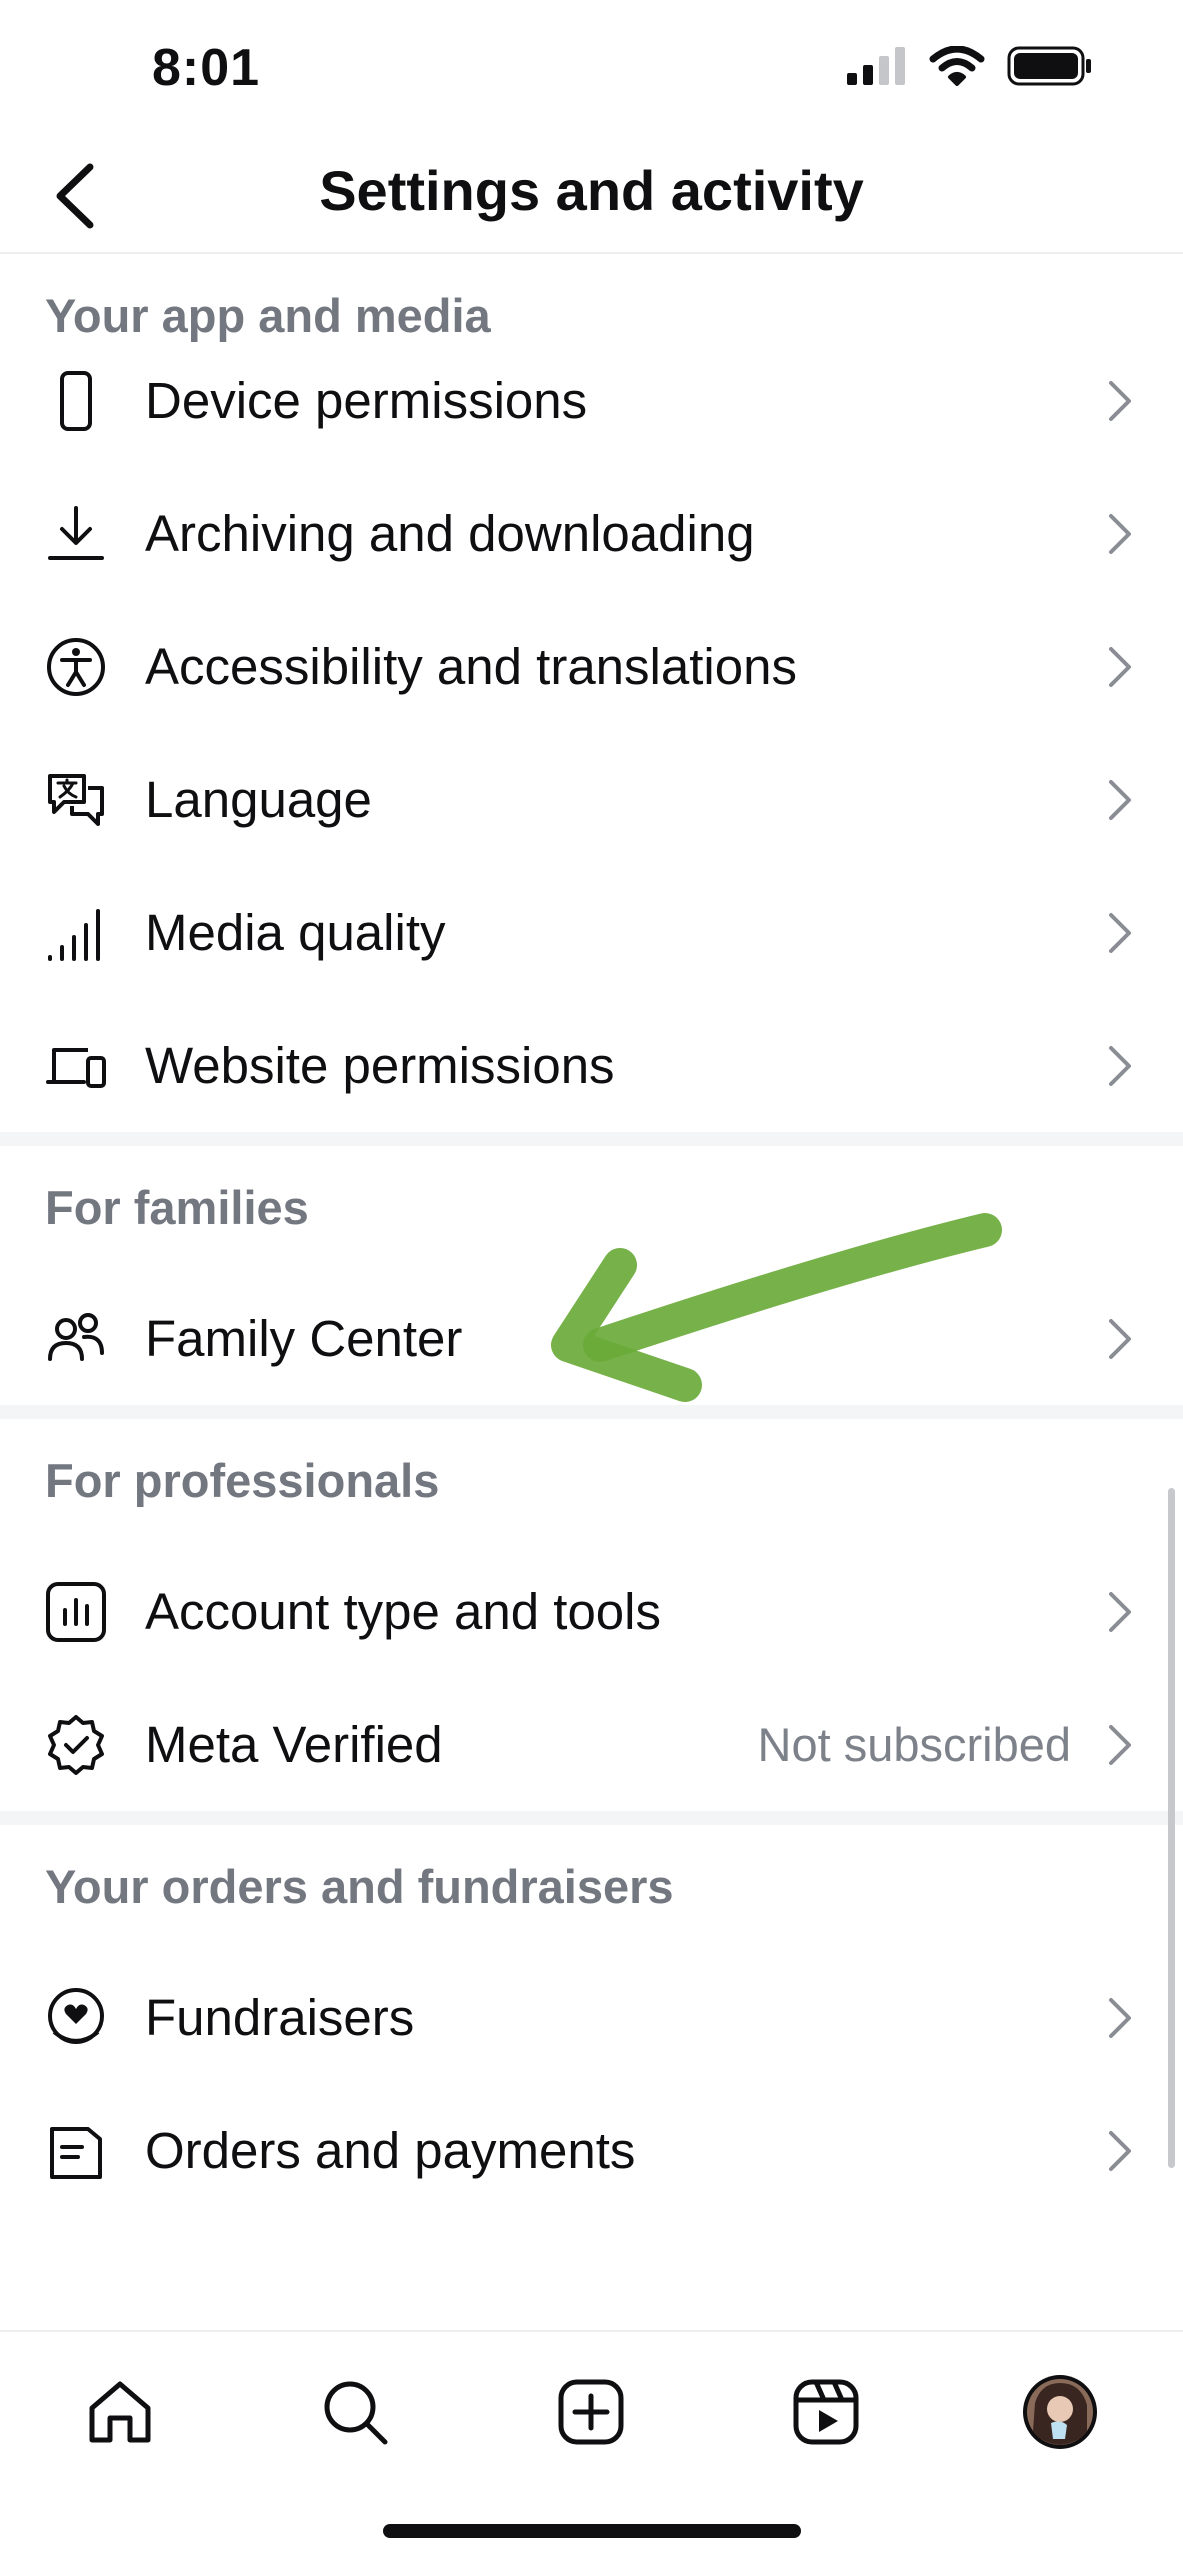  Describe the element at coordinates (471, 666) in the screenshot. I see `row-label: Accessibility and translations` at that location.